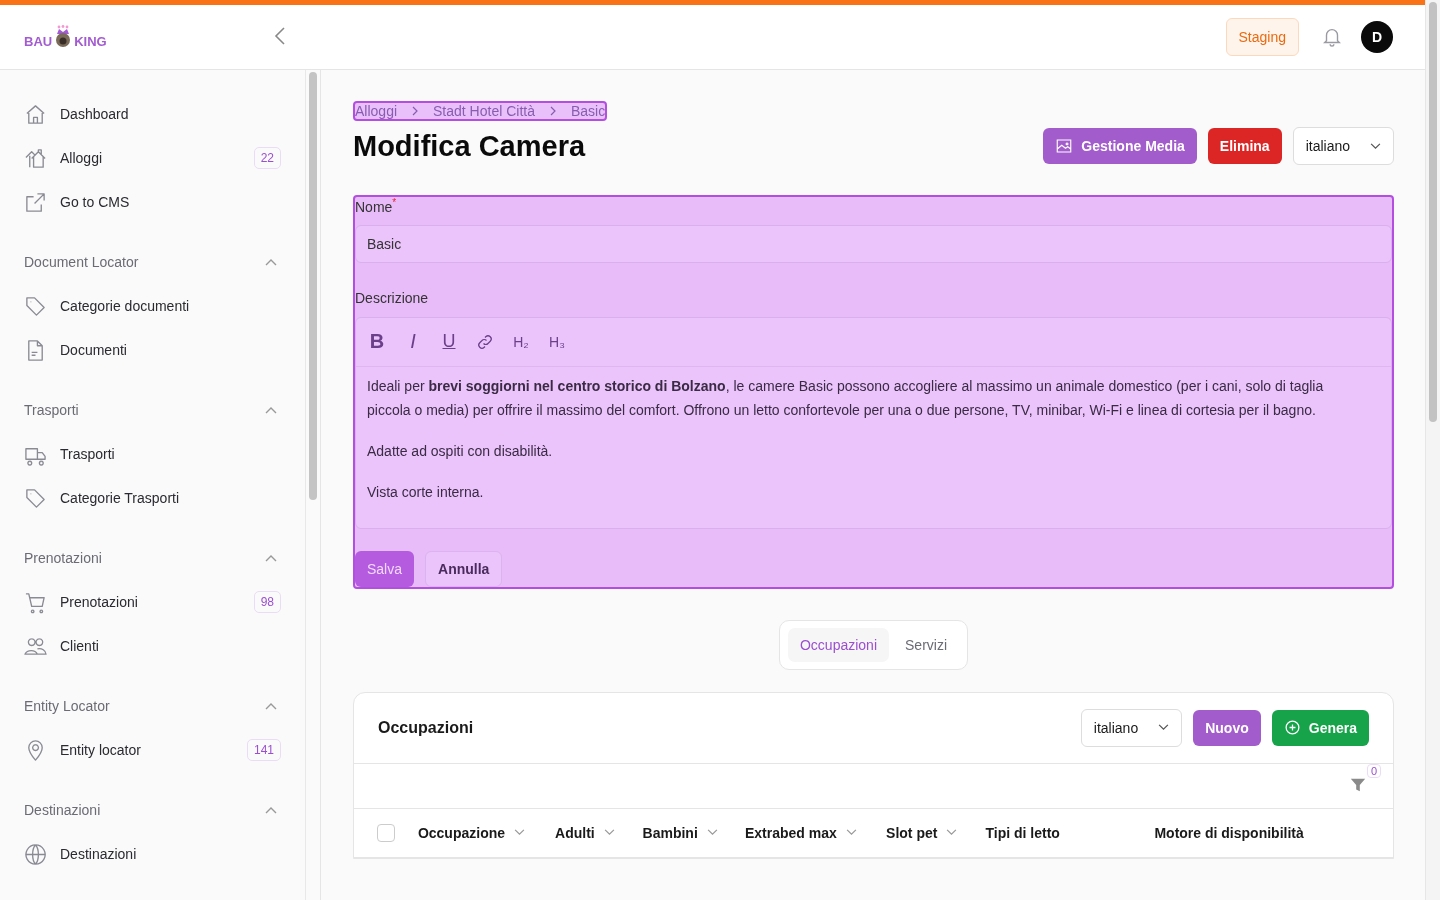  Describe the element at coordinates (460, 451) in the screenshot. I see `description-paragraph: Adatte ad ospiti con disabilità.` at that location.